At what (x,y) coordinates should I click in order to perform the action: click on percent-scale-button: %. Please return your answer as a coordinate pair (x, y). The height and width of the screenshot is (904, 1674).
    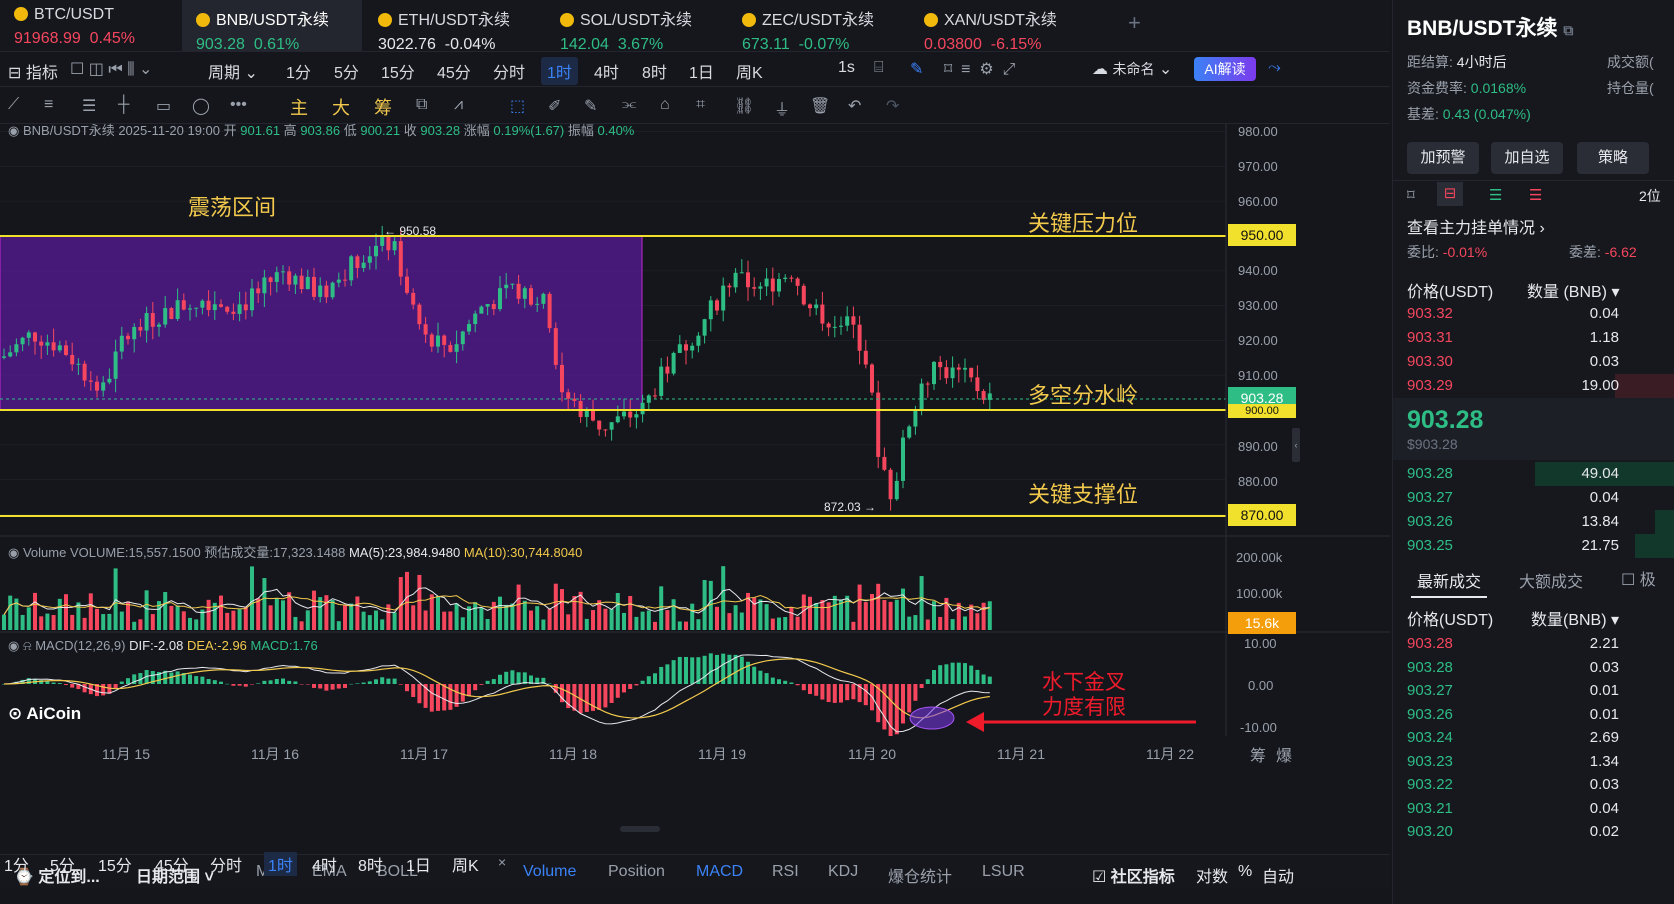
    Looking at the image, I should click on (1245, 872).